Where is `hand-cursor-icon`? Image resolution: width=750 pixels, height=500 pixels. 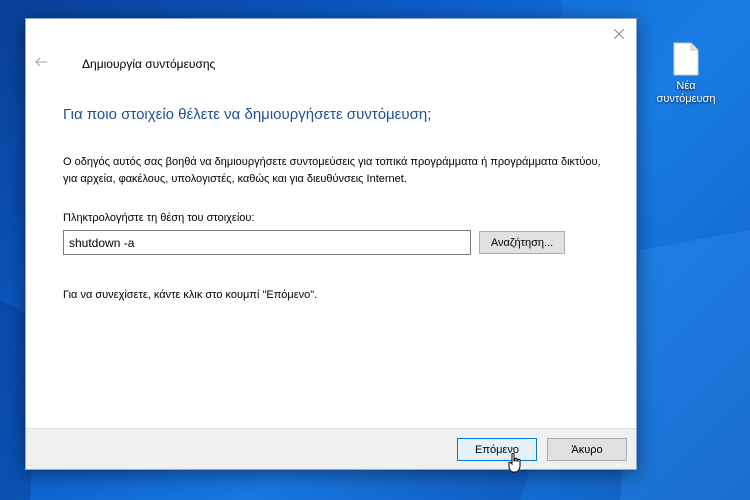 hand-cursor-icon is located at coordinates (514, 463).